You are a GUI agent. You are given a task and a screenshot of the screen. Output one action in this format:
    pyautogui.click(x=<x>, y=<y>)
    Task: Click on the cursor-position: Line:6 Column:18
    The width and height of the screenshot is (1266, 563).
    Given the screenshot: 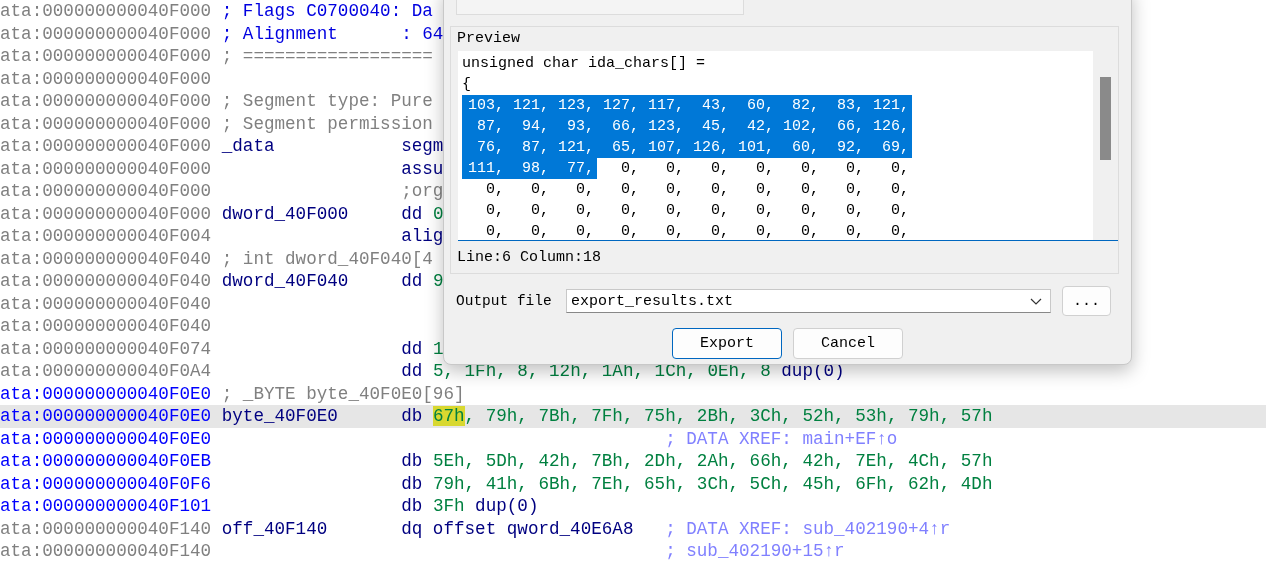 What is the action you would take?
    pyautogui.click(x=529, y=258)
    